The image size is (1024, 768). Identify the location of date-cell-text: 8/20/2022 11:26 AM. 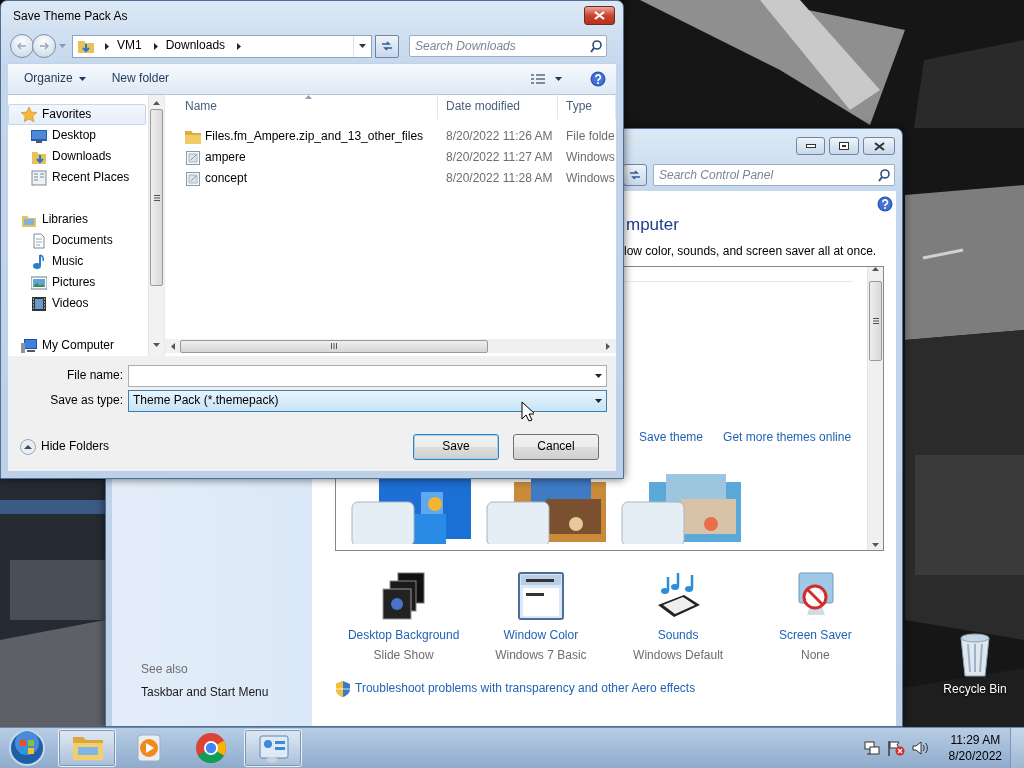
(499, 136).